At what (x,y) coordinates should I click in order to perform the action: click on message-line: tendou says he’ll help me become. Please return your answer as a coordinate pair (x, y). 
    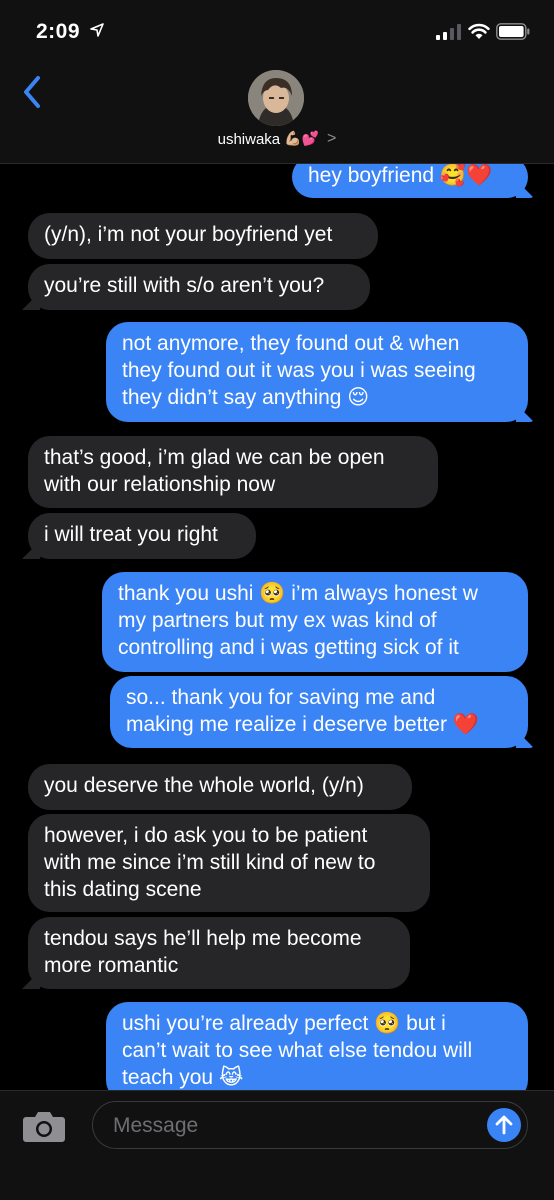
    Looking at the image, I should click on (203, 938).